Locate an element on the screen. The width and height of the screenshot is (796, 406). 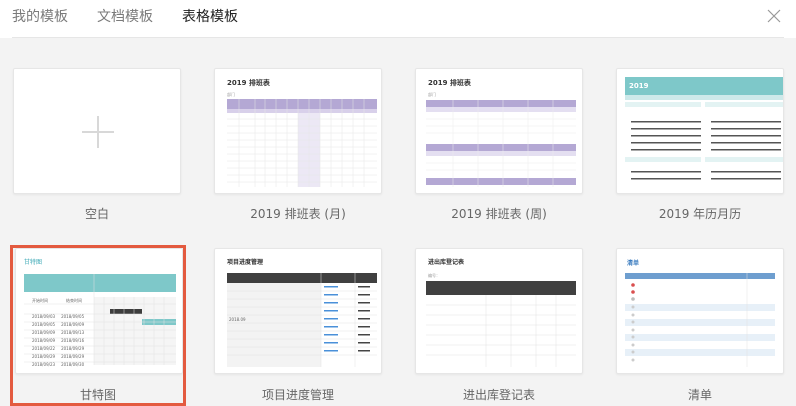
template-card-blank is located at coordinates (97, 131).